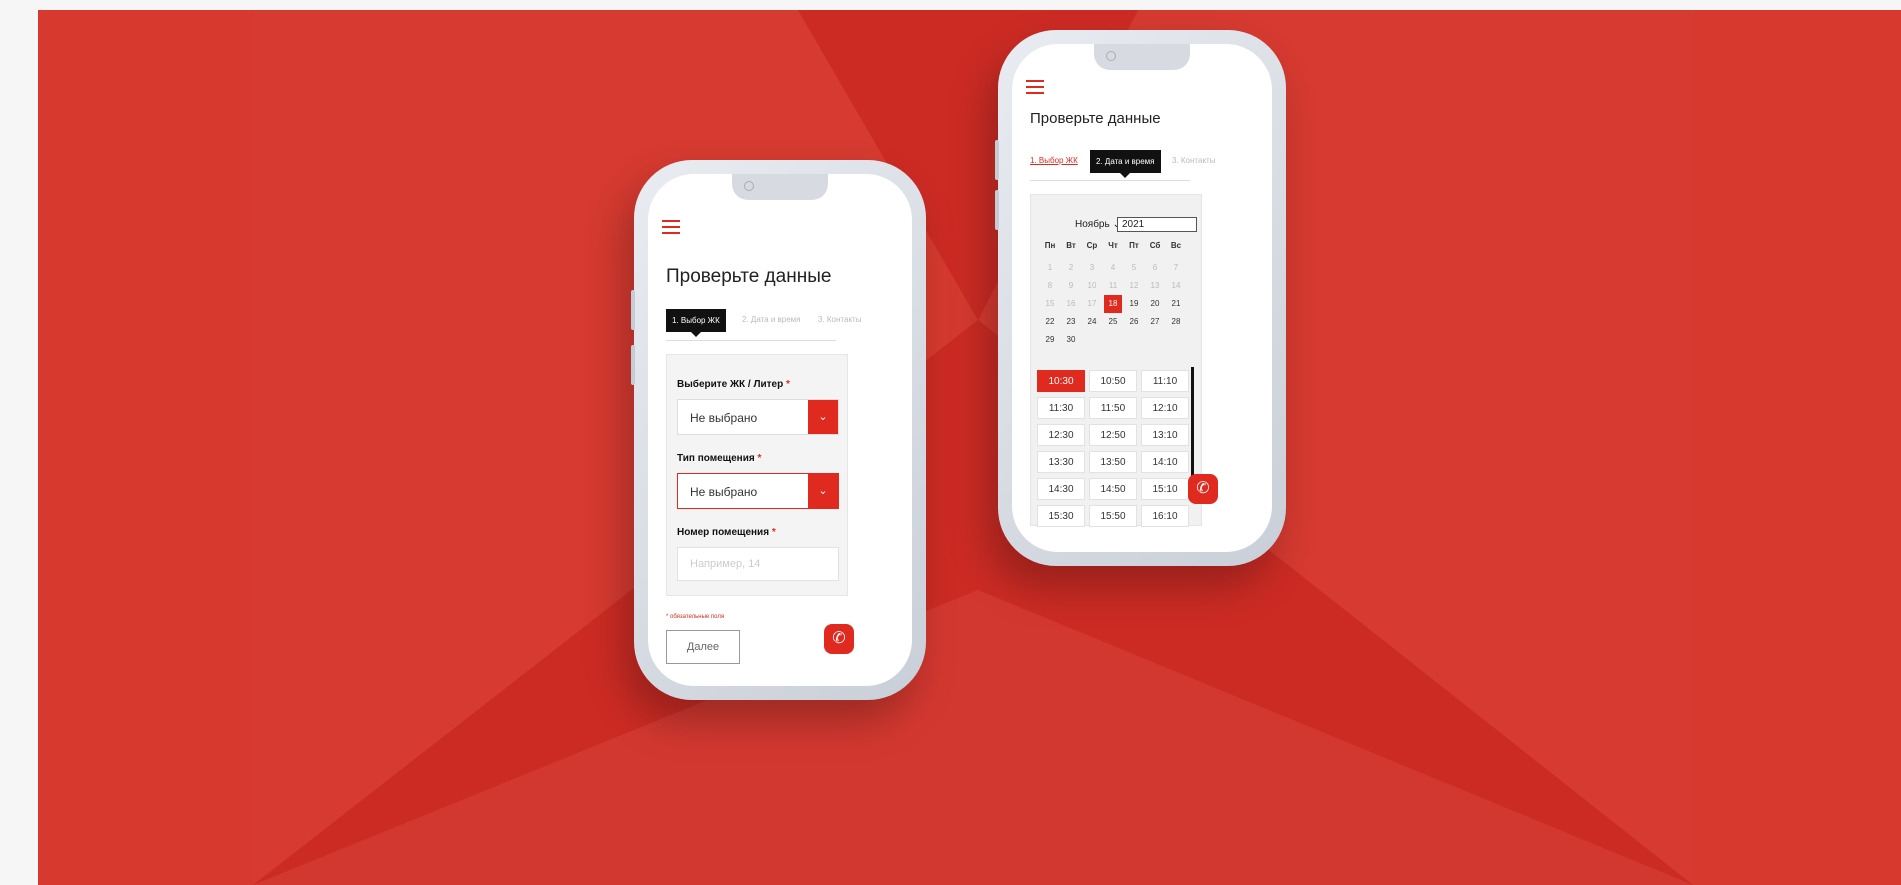 Image resolution: width=1901 pixels, height=885 pixels. I want to click on type-select-value: Не выбрано, so click(724, 492).